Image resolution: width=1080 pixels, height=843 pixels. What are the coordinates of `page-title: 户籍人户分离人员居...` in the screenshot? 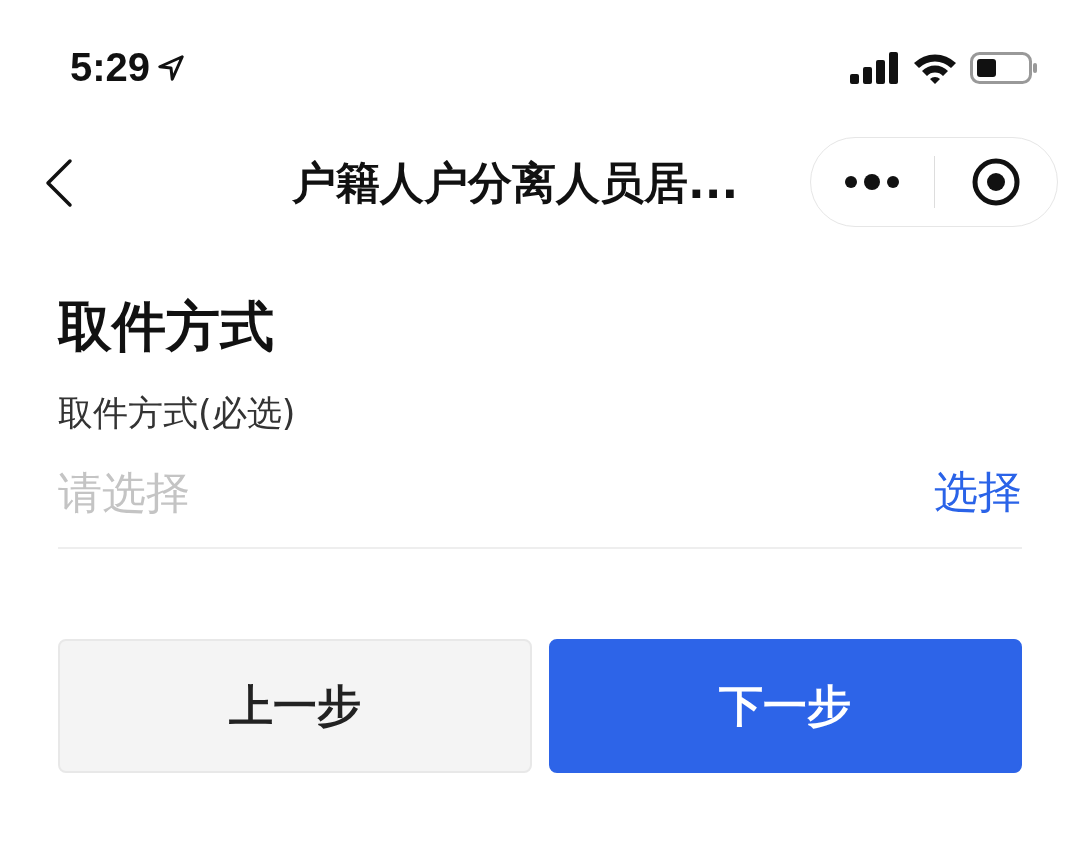 It's located at (515, 182).